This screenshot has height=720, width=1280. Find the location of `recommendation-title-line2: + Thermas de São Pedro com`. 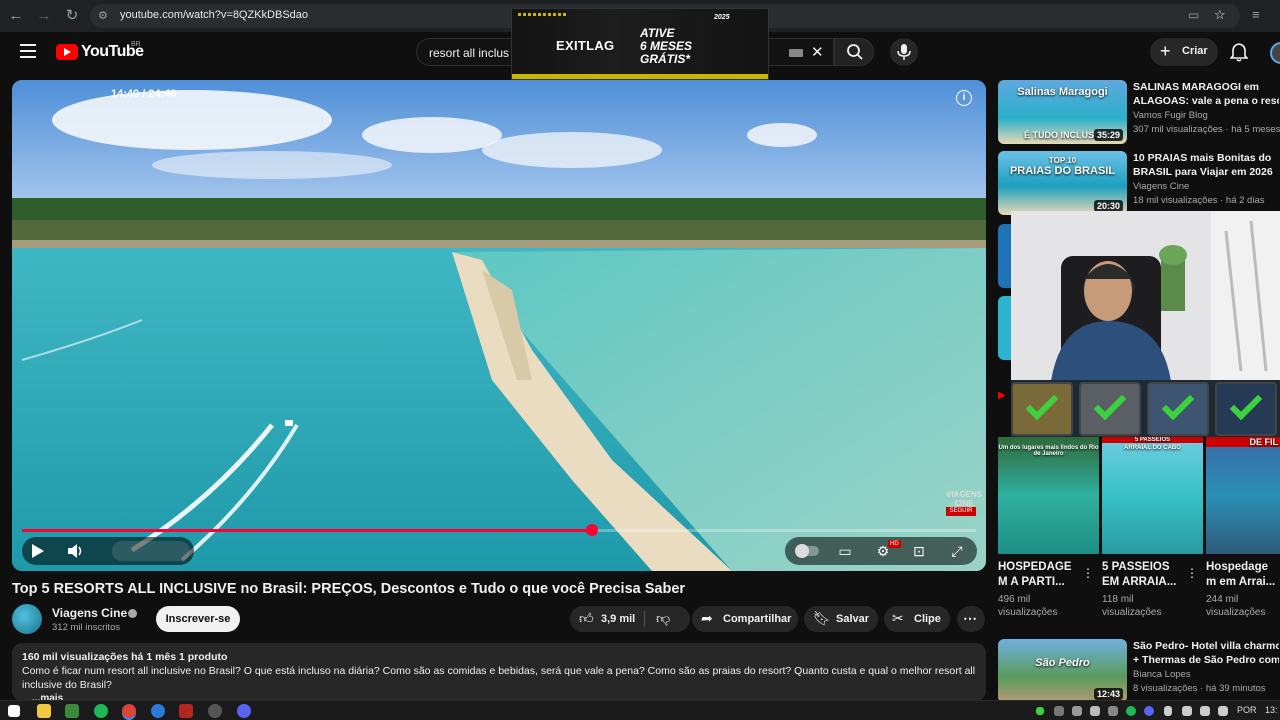

recommendation-title-line2: + Thermas de São Pedro com is located at coordinates (1206, 660).